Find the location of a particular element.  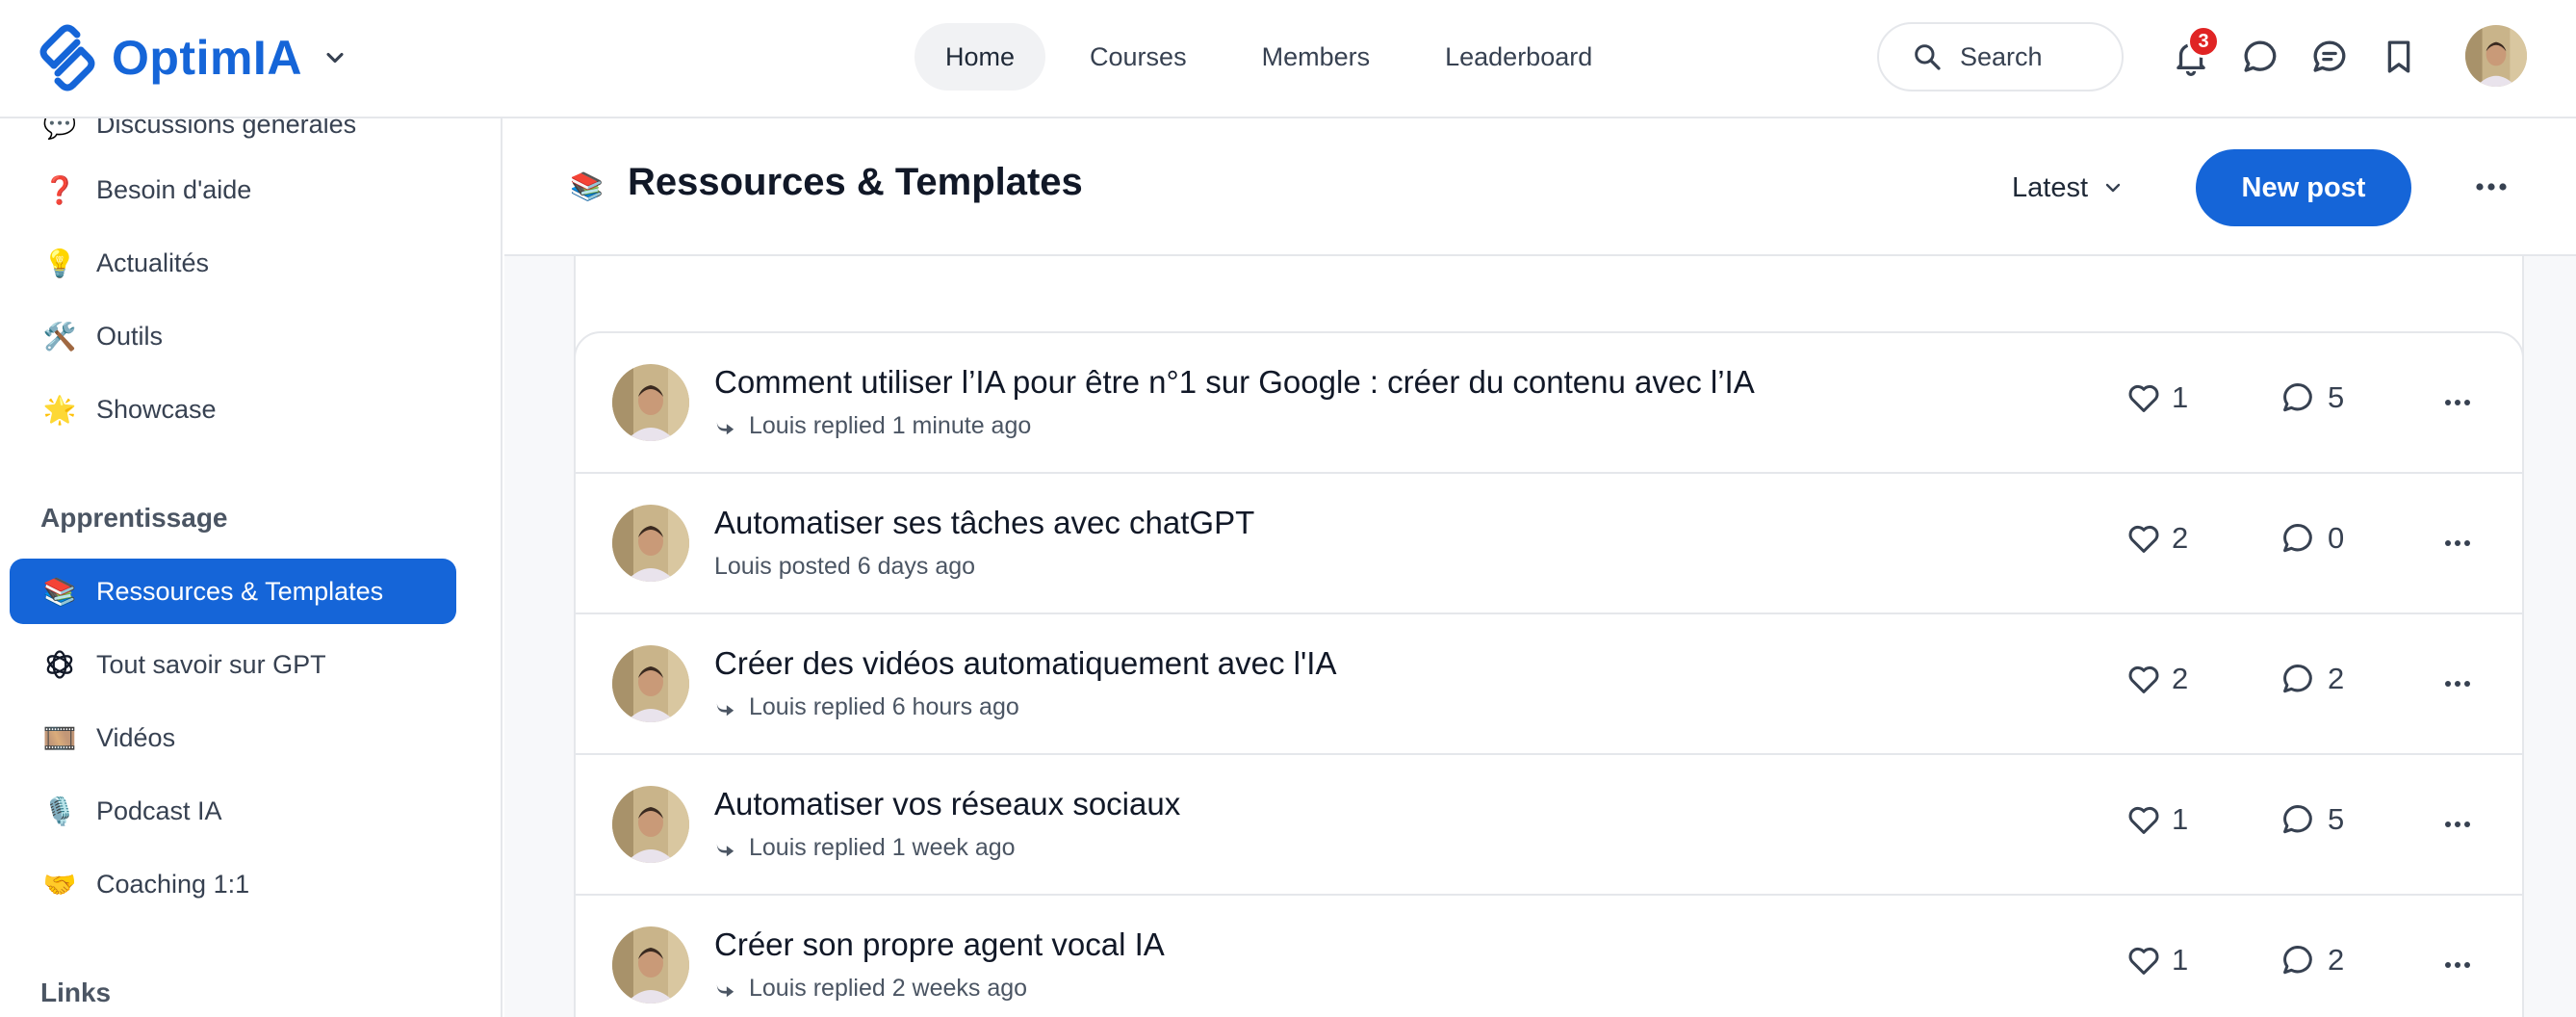

sidebar-item-label: Discussions générales is located at coordinates (226, 128).